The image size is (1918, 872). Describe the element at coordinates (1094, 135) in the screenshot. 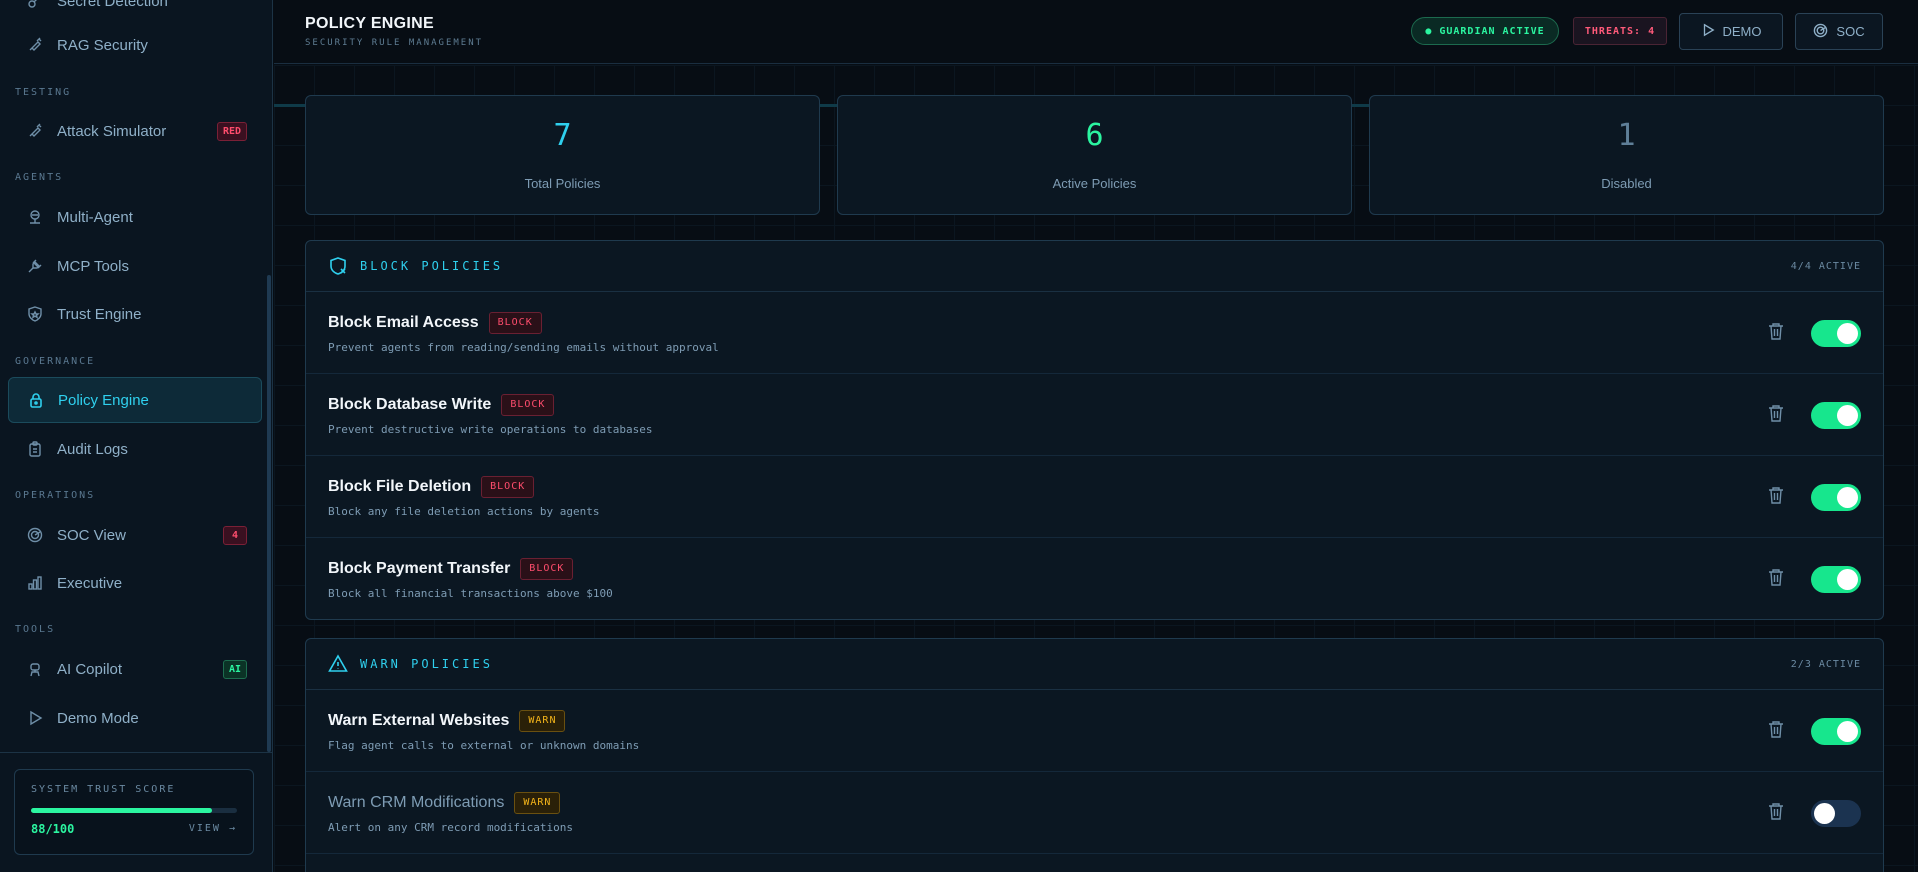

I see `stat-active-value: 6` at that location.